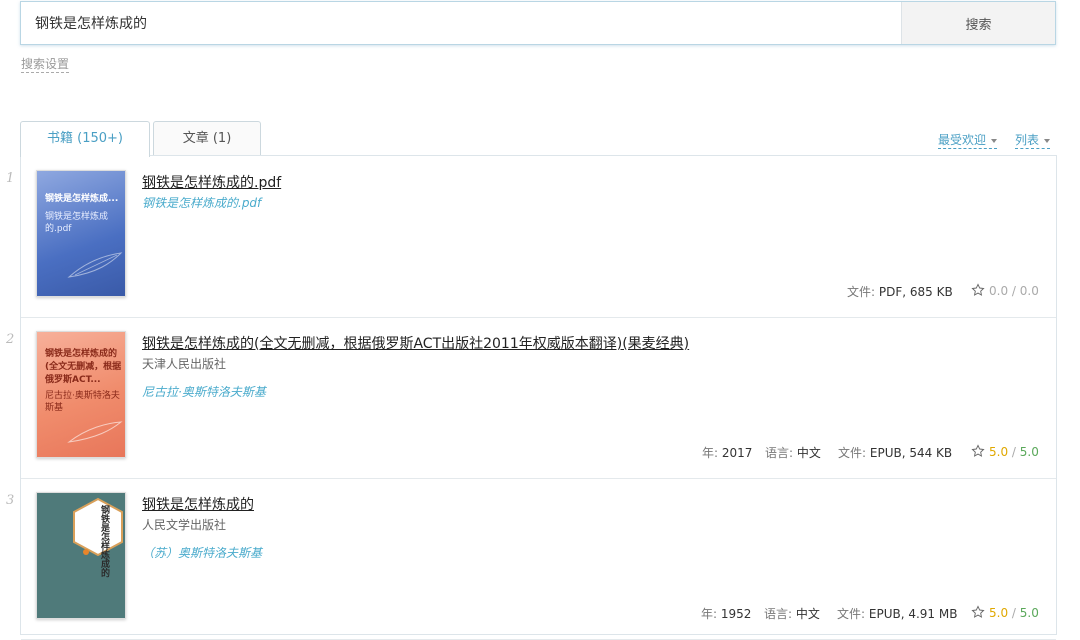 This screenshot has width=1080, height=640. Describe the element at coordinates (737, 453) in the screenshot. I see `year-value: 2017` at that location.